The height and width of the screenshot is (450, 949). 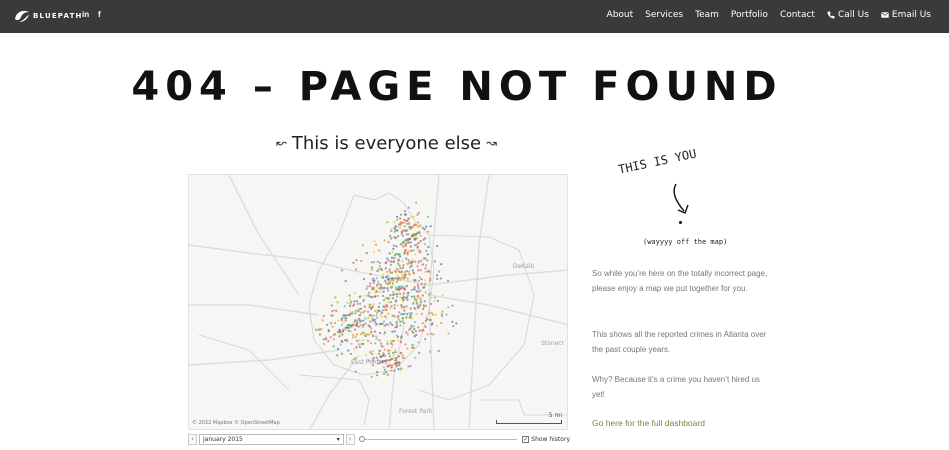 What do you see at coordinates (361, 438) in the screenshot?
I see `slider-handle` at bounding box center [361, 438].